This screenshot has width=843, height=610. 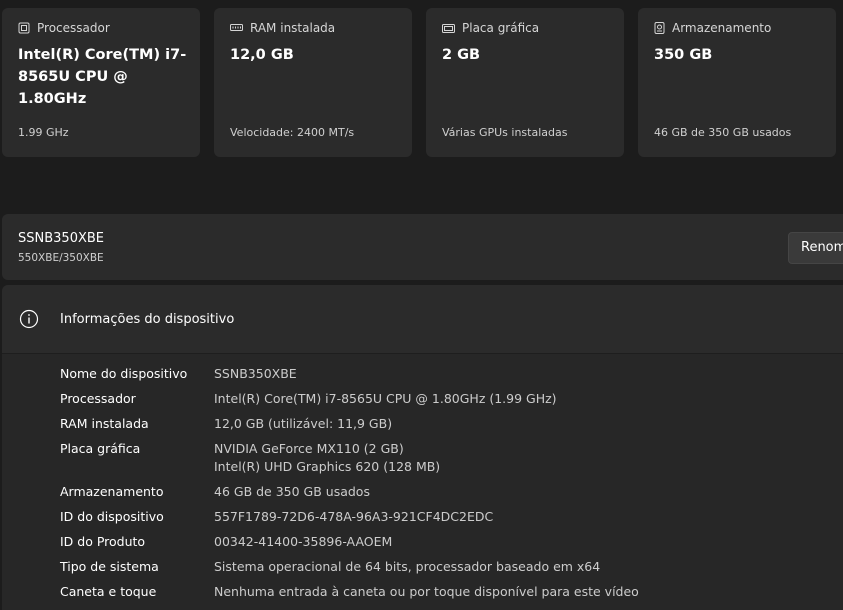 I want to click on ram-icon, so click(x=236, y=27).